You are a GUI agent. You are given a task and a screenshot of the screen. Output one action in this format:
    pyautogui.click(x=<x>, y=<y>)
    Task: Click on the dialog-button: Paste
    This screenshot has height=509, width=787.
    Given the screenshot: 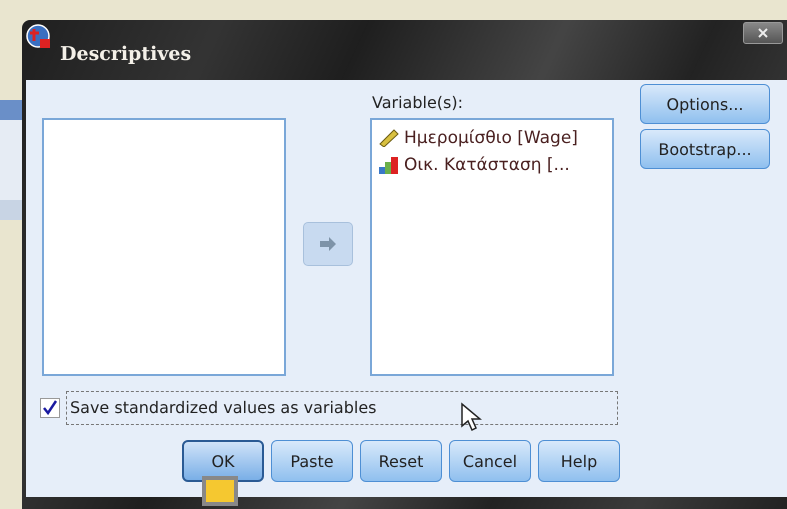 What is the action you would take?
    pyautogui.click(x=312, y=461)
    